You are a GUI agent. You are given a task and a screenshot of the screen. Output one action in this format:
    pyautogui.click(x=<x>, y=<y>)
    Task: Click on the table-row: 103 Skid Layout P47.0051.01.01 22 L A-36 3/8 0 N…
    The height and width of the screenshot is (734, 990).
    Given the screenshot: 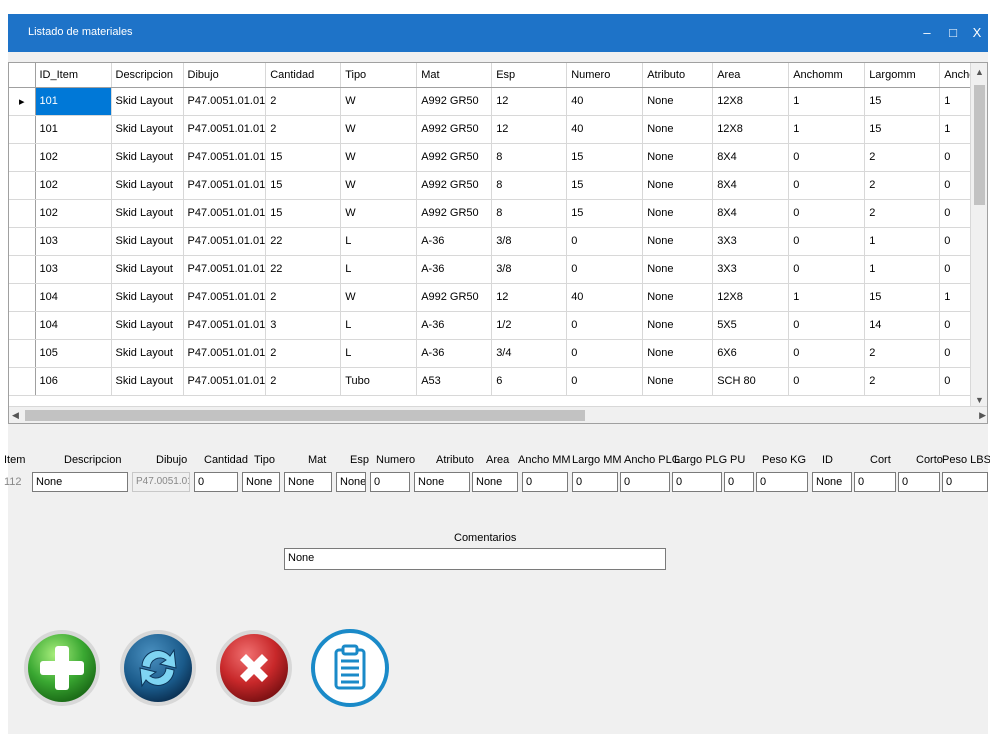 What is the action you would take?
    pyautogui.click(x=497, y=269)
    